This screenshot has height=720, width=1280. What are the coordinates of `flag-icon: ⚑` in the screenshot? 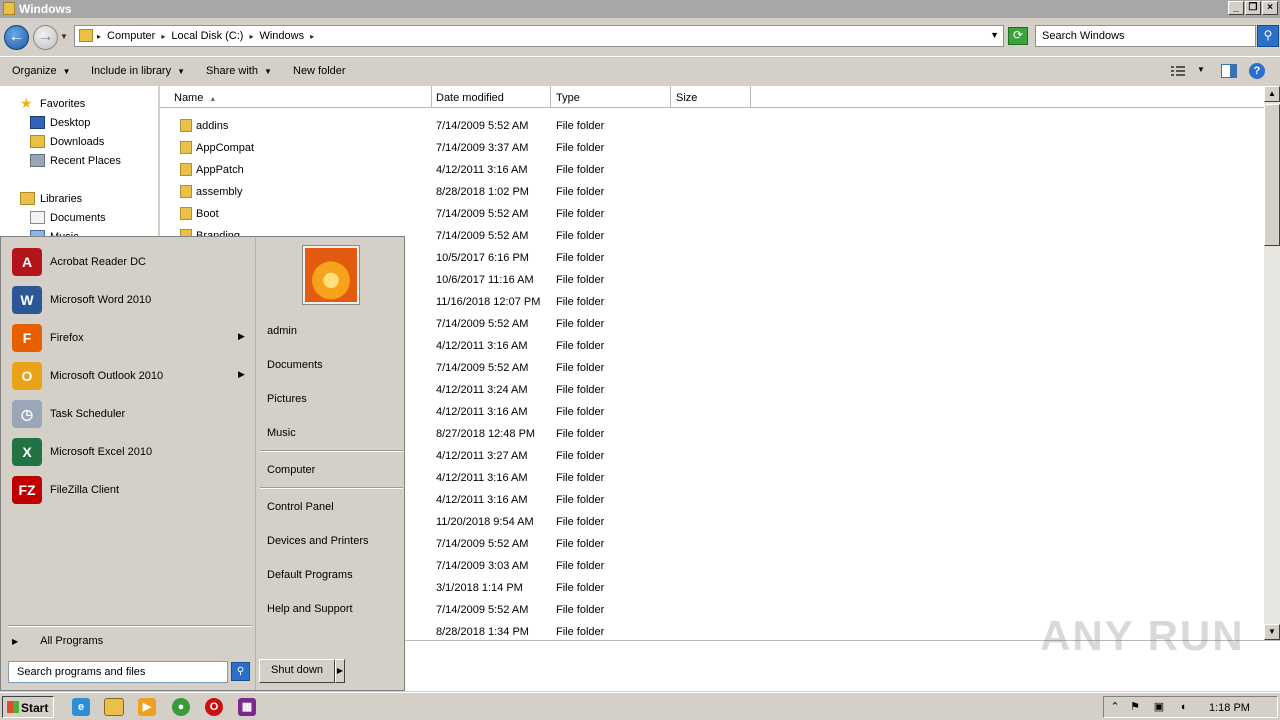 It's located at (1135, 707).